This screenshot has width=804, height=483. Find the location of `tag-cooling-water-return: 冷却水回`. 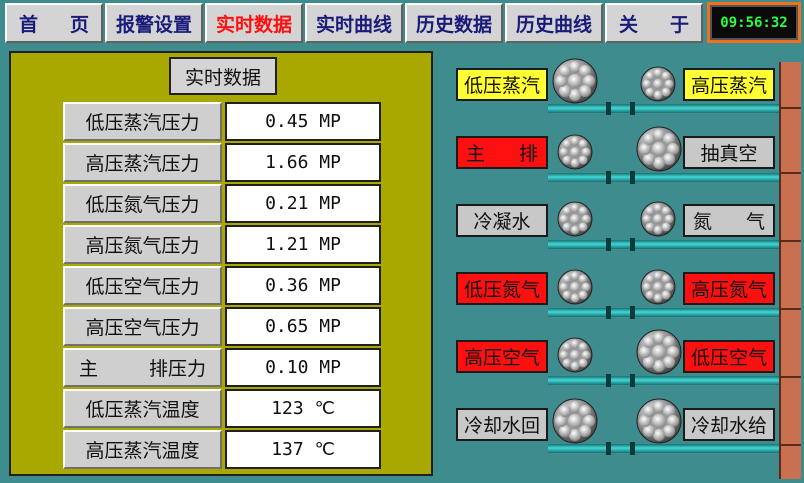

tag-cooling-water-return: 冷却水回 is located at coordinates (502, 424).